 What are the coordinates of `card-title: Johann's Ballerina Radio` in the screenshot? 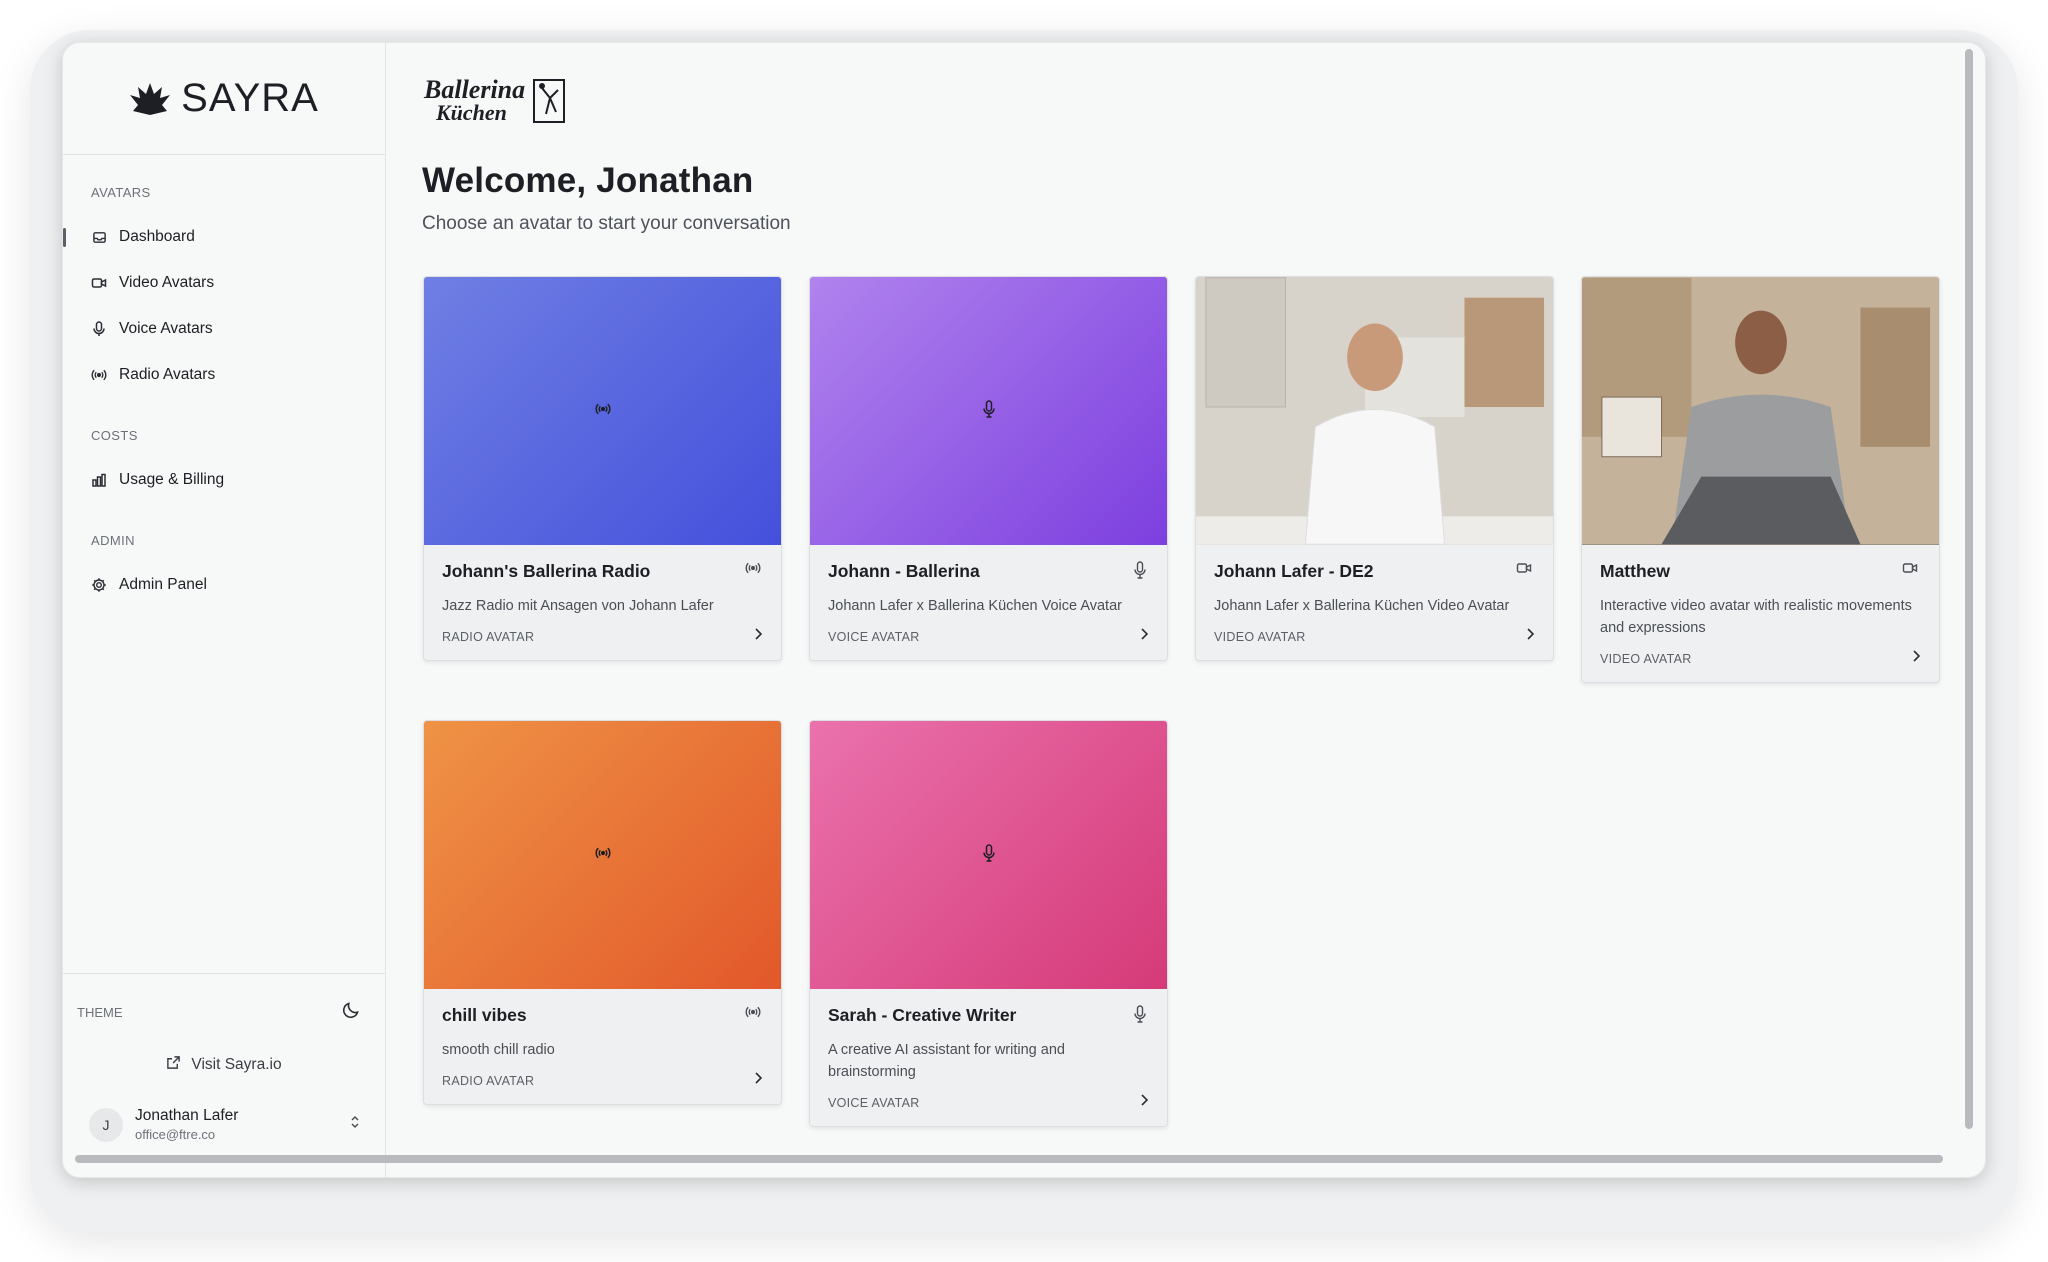 It's located at (546, 571).